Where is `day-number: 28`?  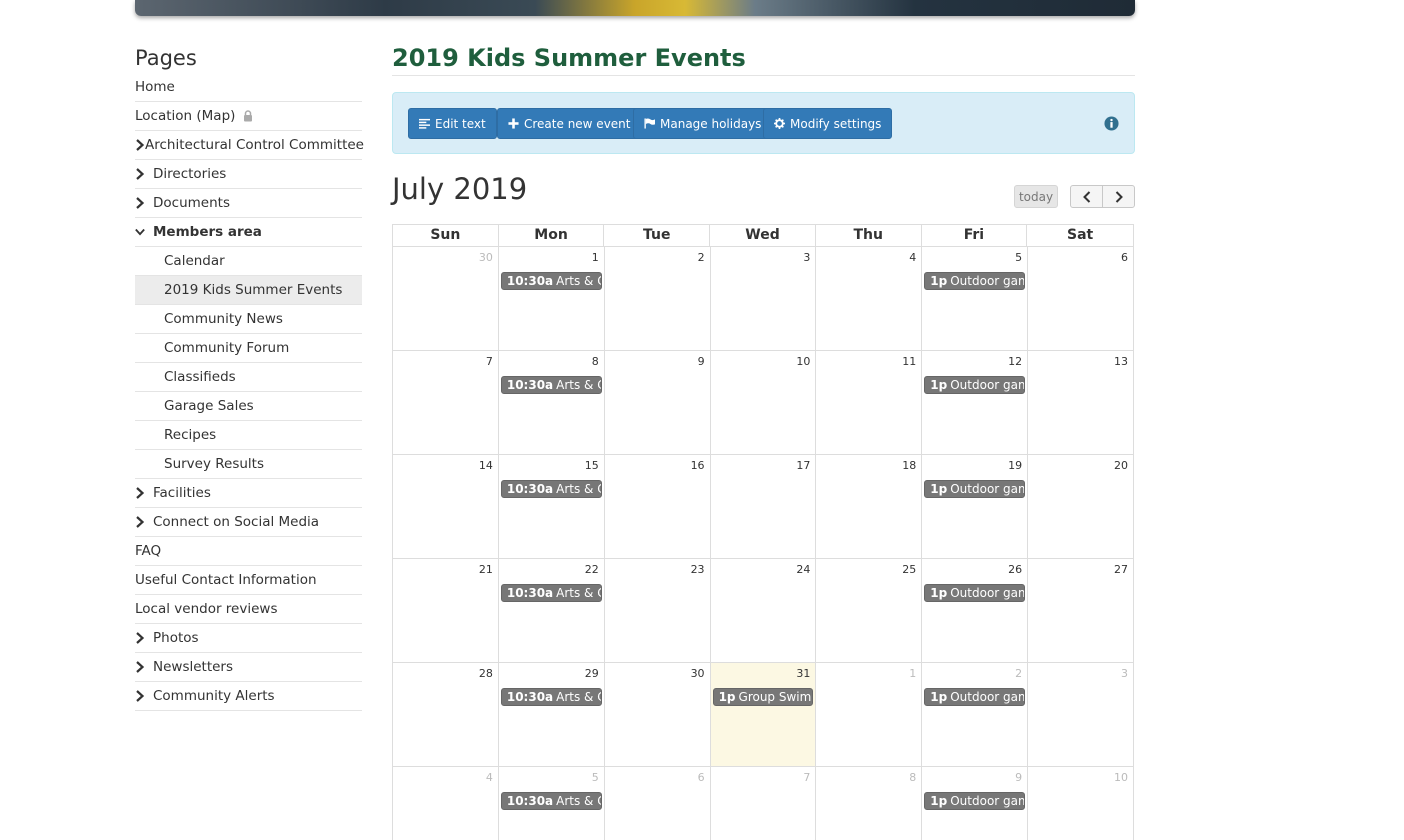
day-number: 28 is located at coordinates (486, 673).